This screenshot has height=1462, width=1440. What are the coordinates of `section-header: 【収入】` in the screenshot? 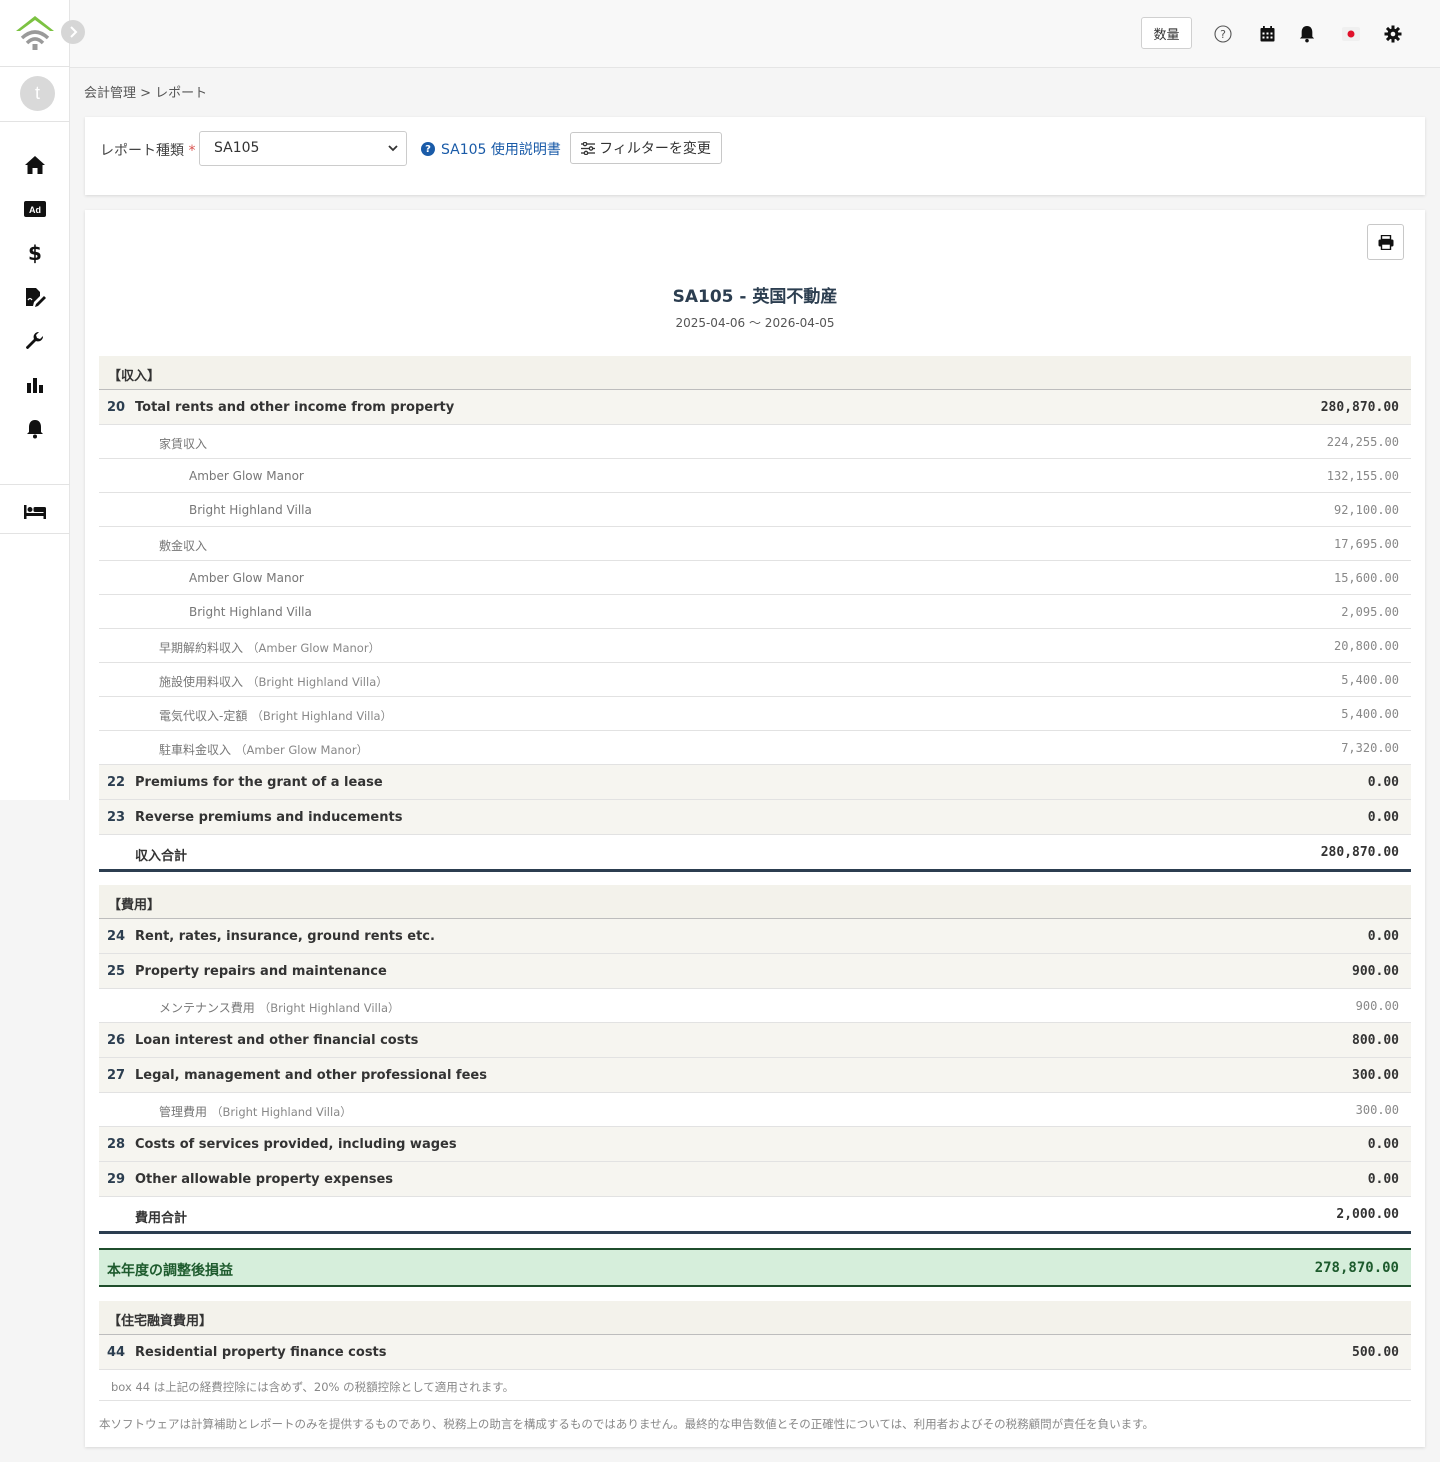 It's located at (755, 373).